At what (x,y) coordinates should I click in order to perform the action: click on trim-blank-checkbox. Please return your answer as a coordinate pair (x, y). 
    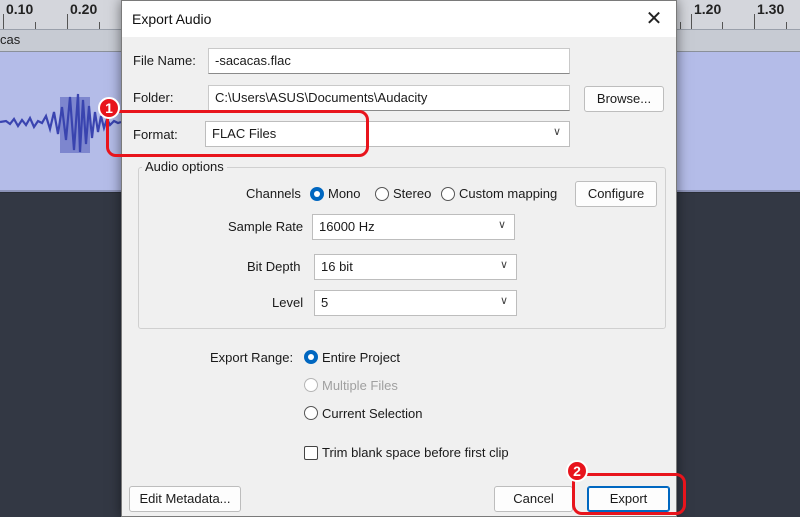
    Looking at the image, I should click on (311, 453).